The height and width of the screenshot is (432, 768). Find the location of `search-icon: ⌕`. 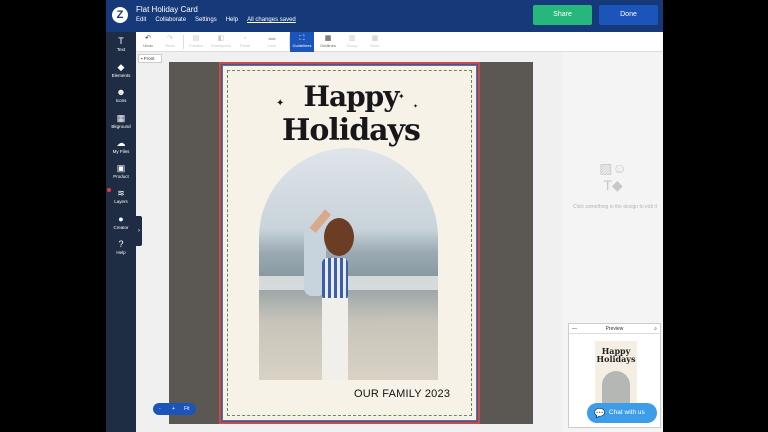

search-icon: ⌕ is located at coordinates (655, 329).